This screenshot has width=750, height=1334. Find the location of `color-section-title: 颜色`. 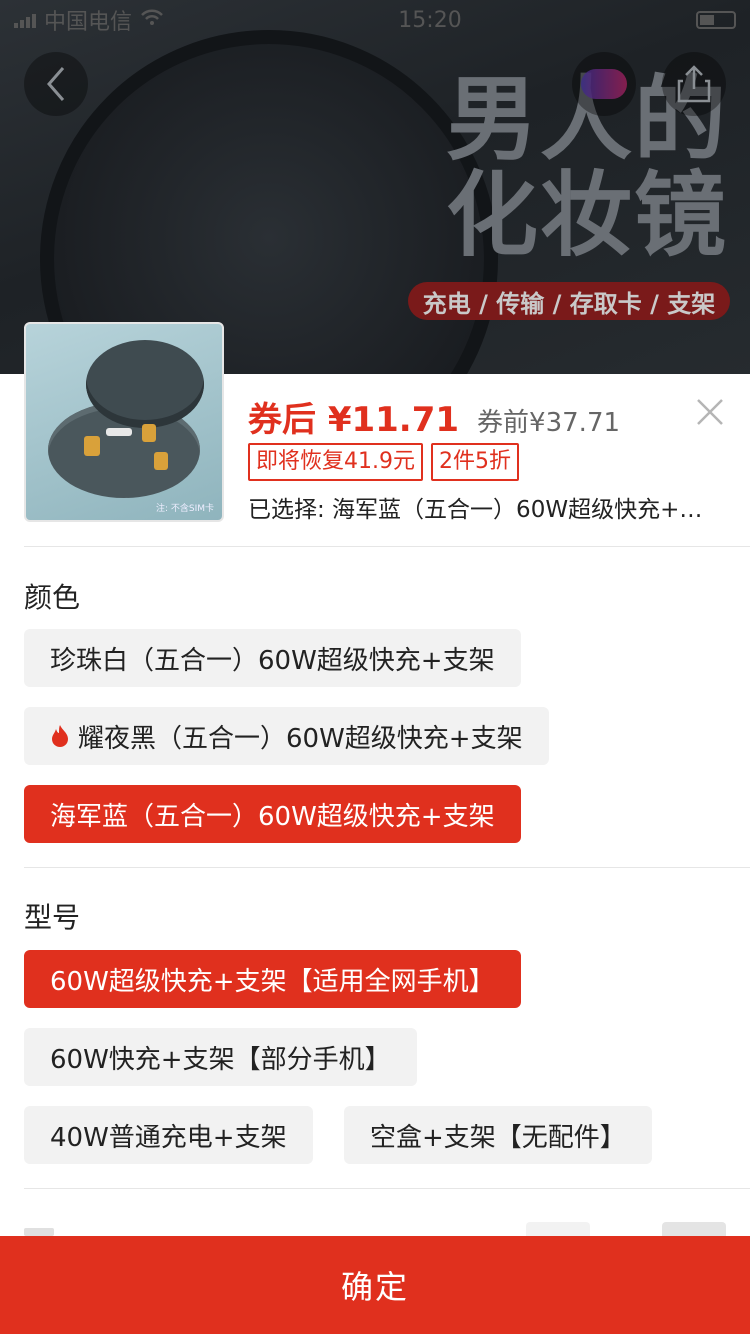

color-section-title: 颜色 is located at coordinates (52, 597).